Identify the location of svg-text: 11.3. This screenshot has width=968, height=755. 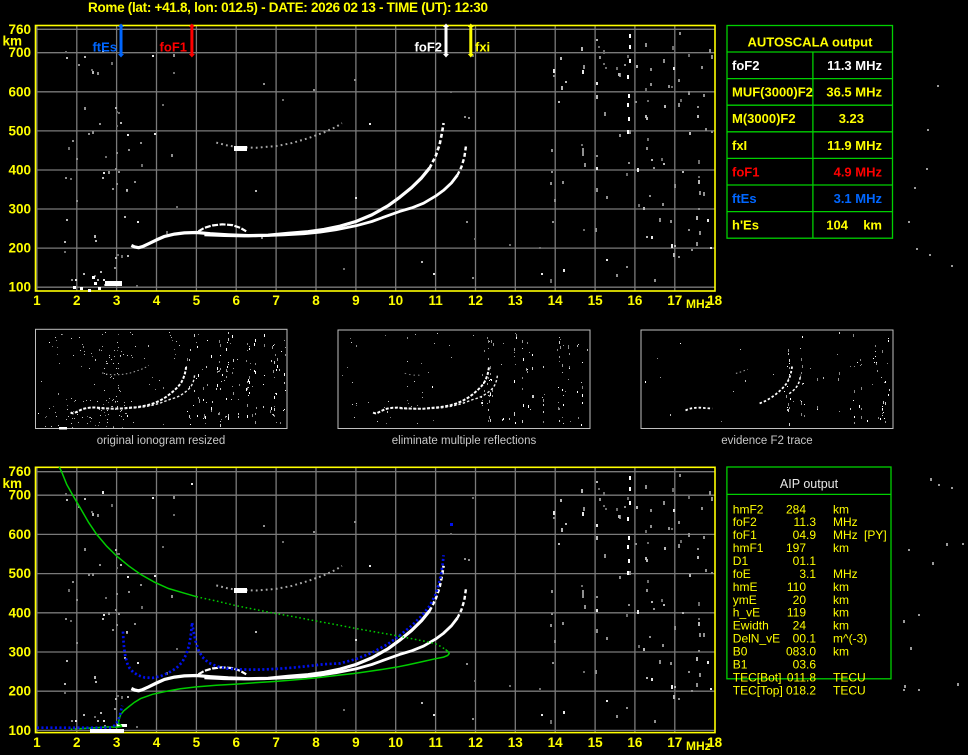
(805, 522).